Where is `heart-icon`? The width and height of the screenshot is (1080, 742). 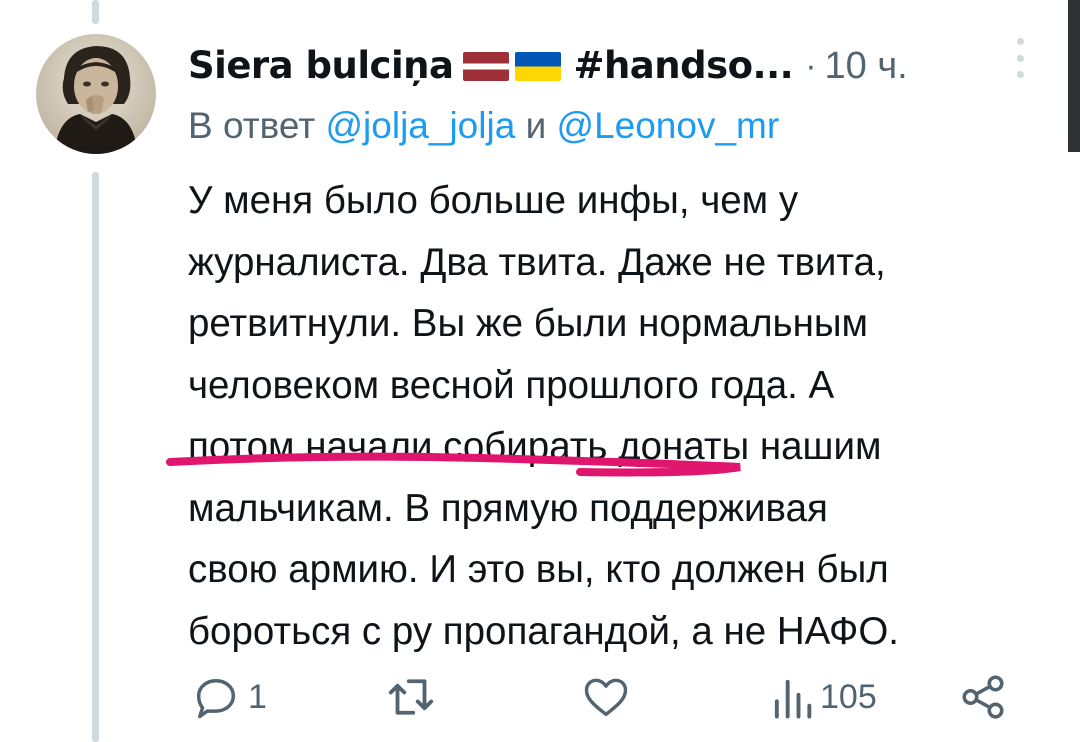
heart-icon is located at coordinates (606, 697).